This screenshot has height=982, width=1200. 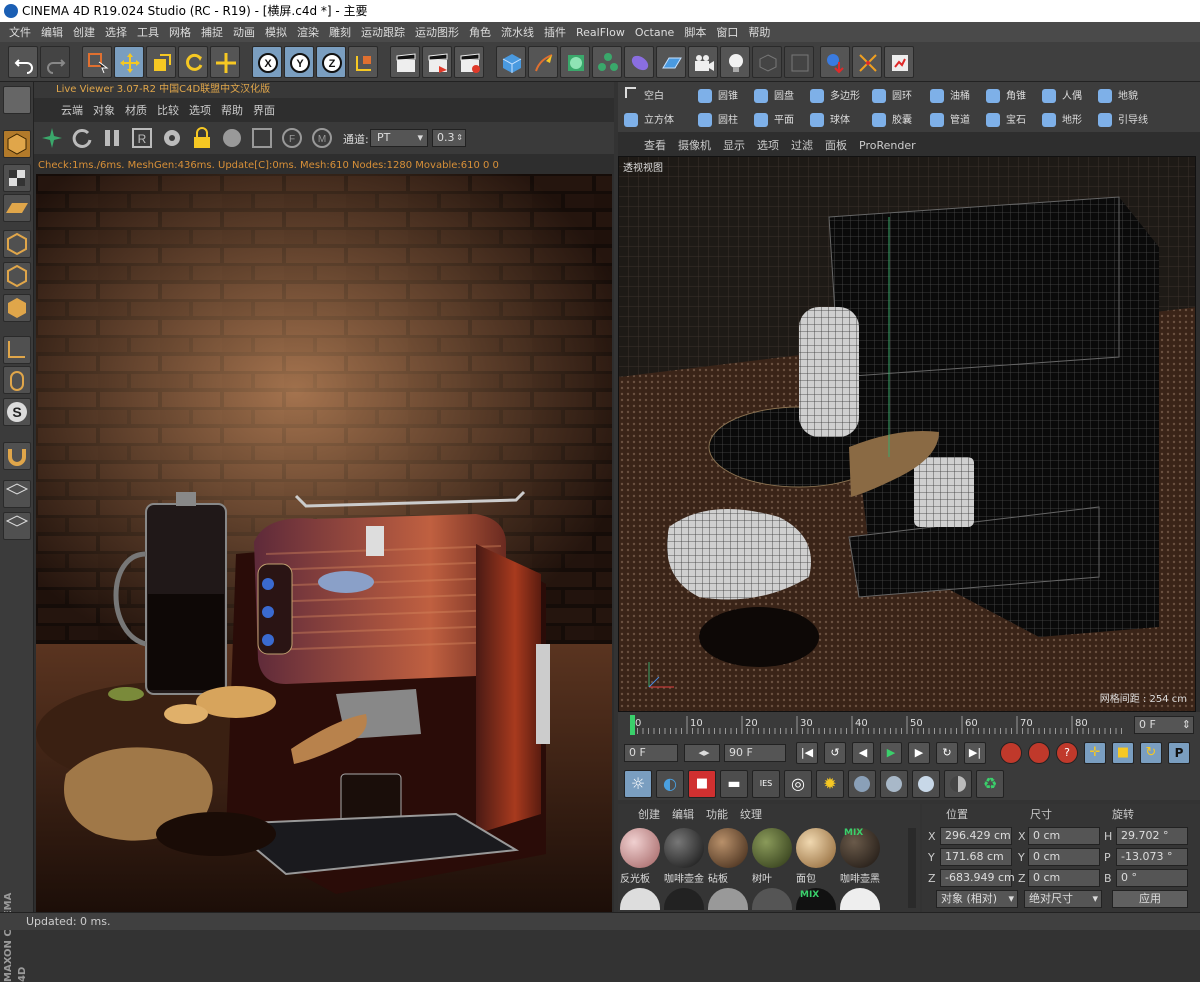 What do you see at coordinates (807, 753) in the screenshot?
I see `go-to-start-button: |◀` at bounding box center [807, 753].